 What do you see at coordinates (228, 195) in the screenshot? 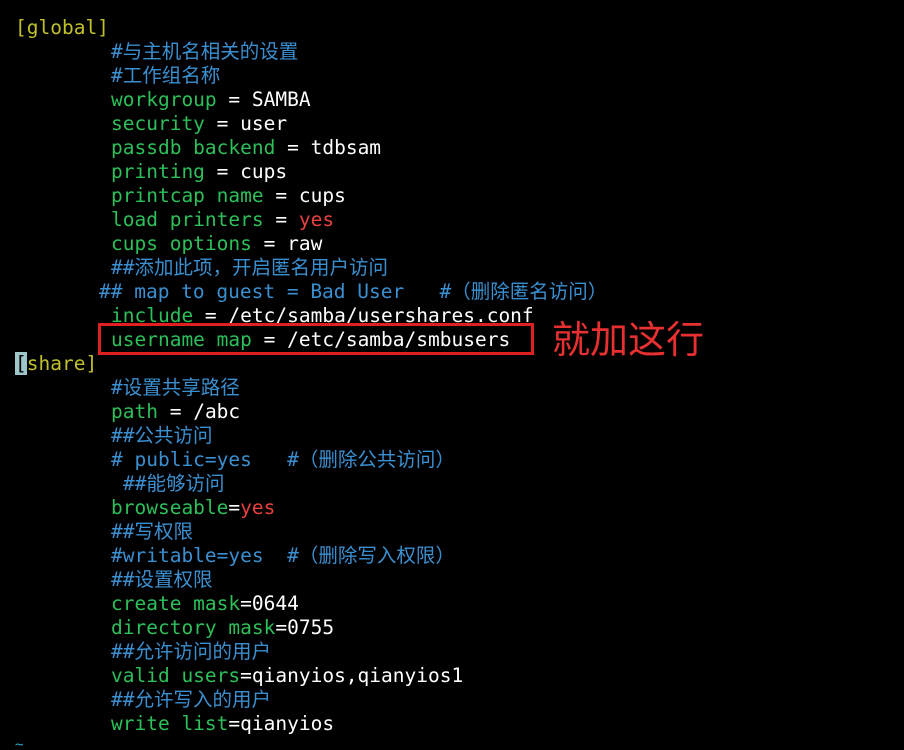
I see `config-line-printcap-name: printcap name = cups` at bounding box center [228, 195].